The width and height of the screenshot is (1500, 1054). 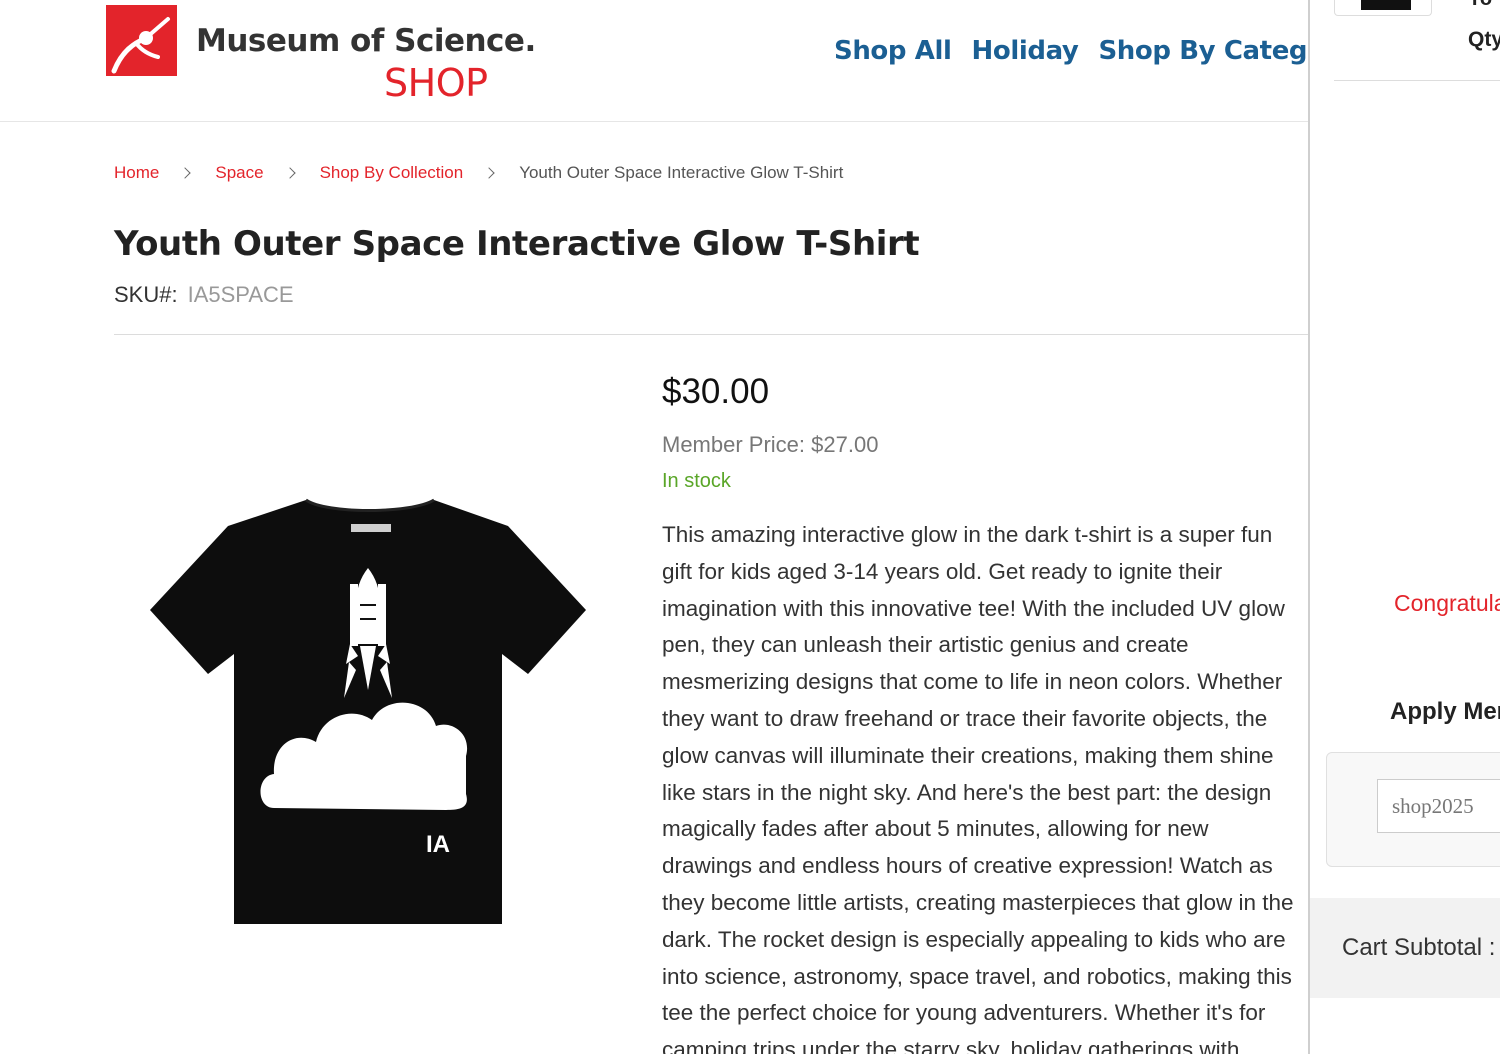 What do you see at coordinates (436, 83) in the screenshot?
I see `logo-shop-label: SHOP` at bounding box center [436, 83].